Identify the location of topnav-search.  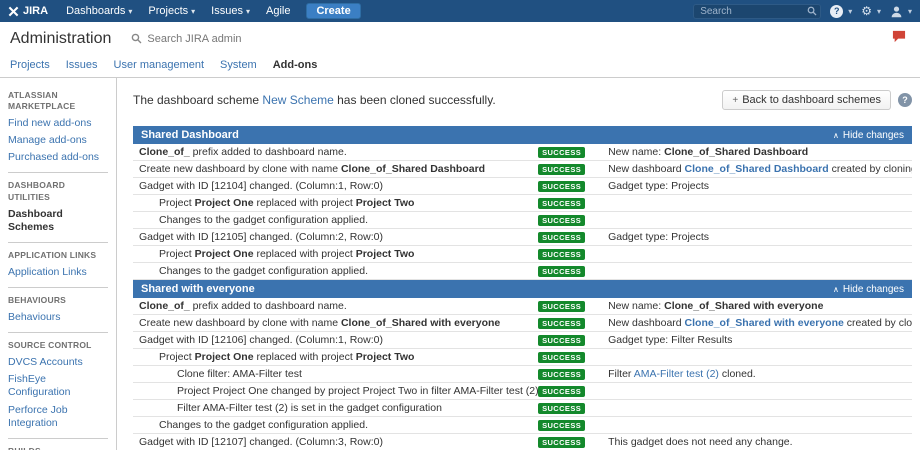
(757, 11).